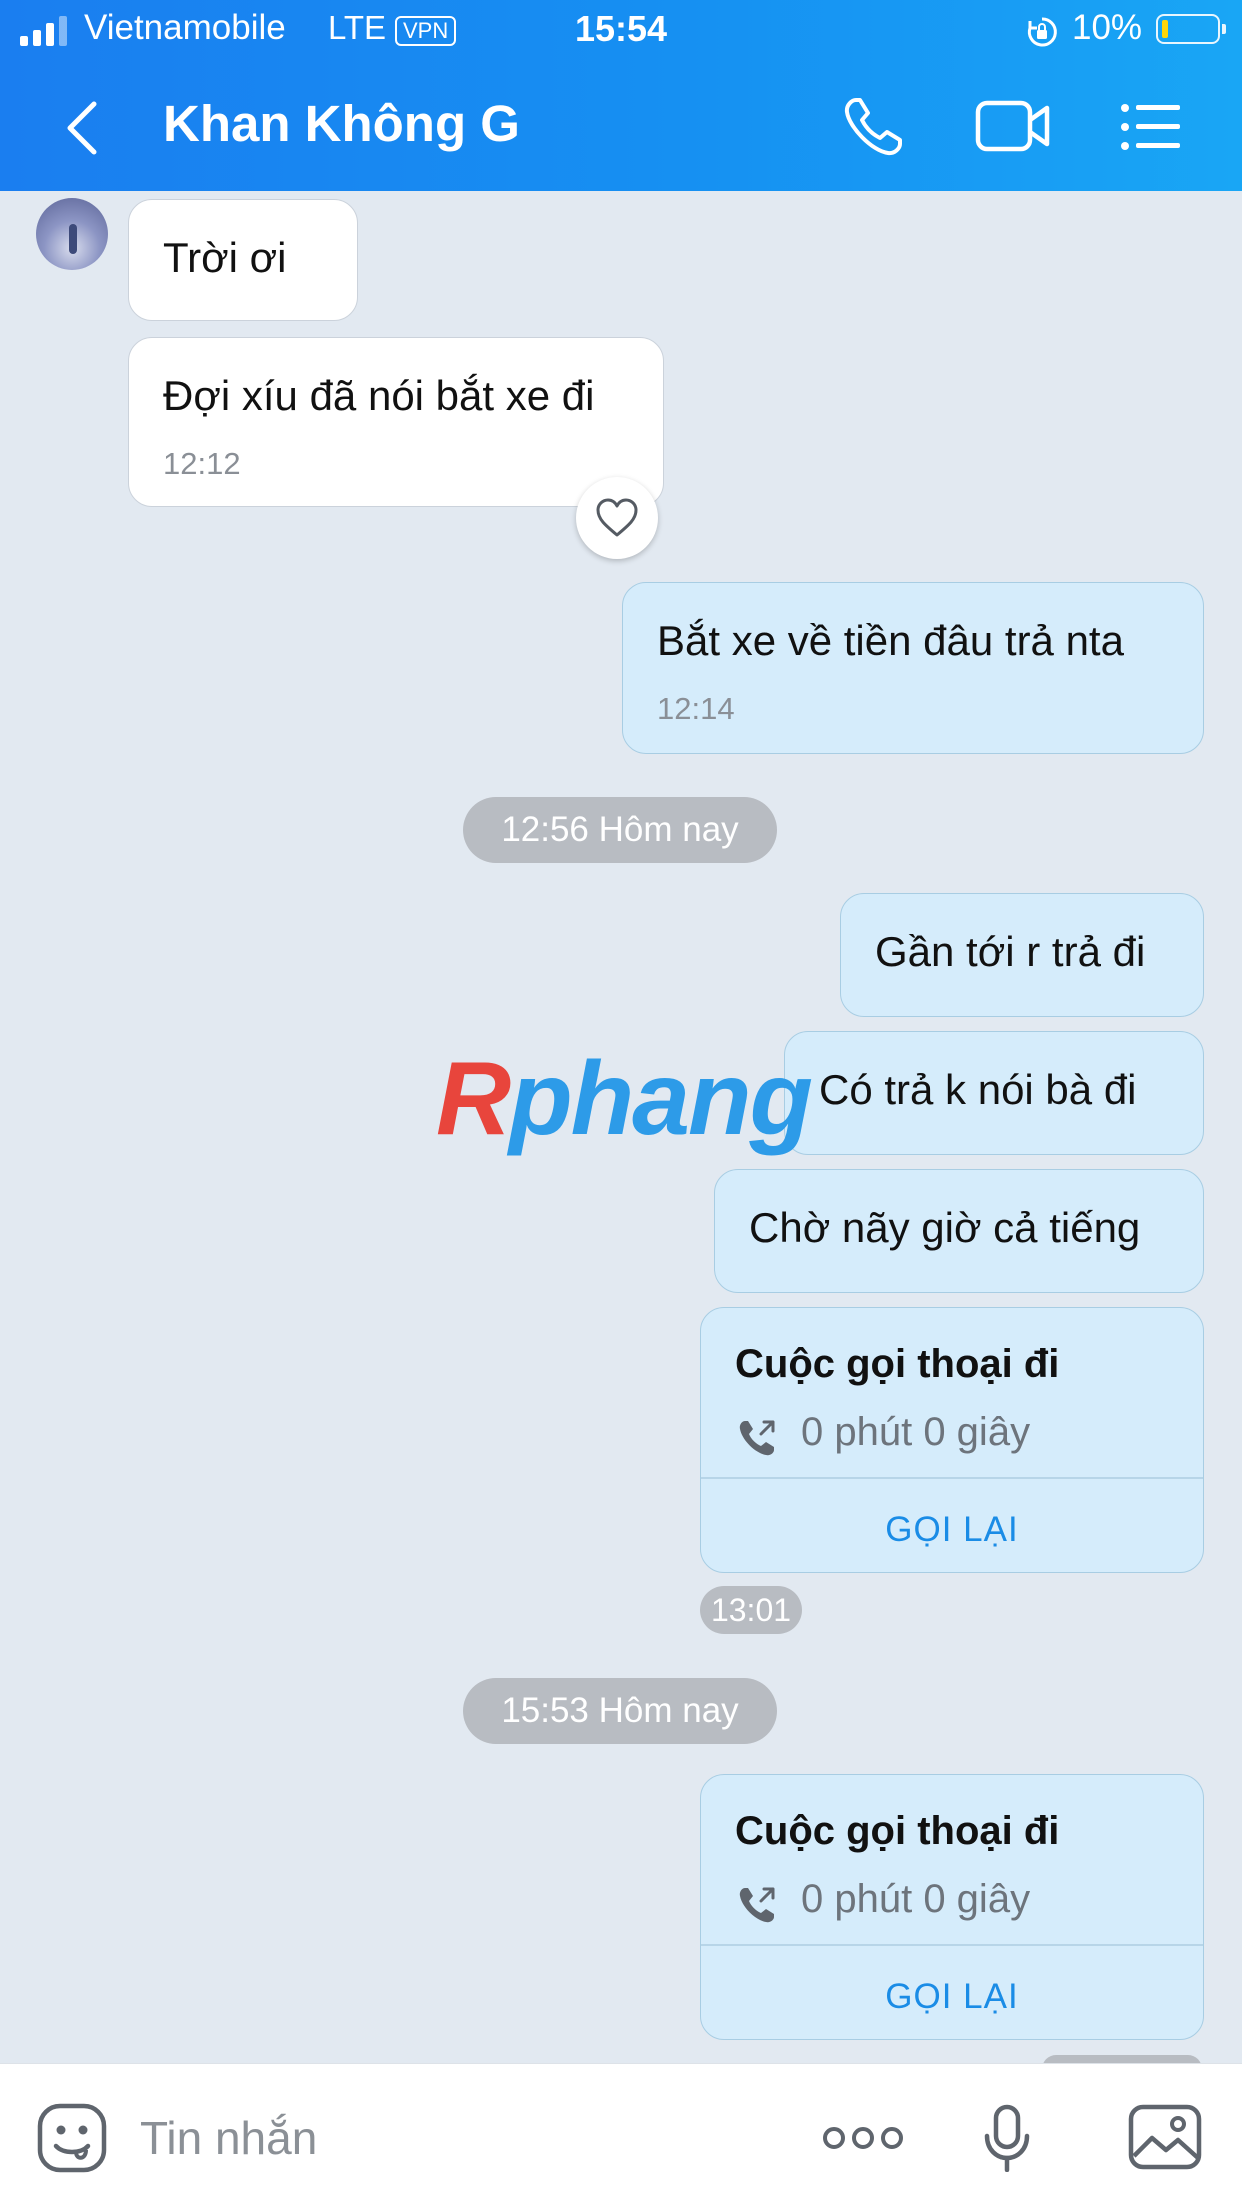  What do you see at coordinates (396, 422) in the screenshot?
I see `message-incoming: Đợi xíu đã nói bắt xe đi 12:12` at bounding box center [396, 422].